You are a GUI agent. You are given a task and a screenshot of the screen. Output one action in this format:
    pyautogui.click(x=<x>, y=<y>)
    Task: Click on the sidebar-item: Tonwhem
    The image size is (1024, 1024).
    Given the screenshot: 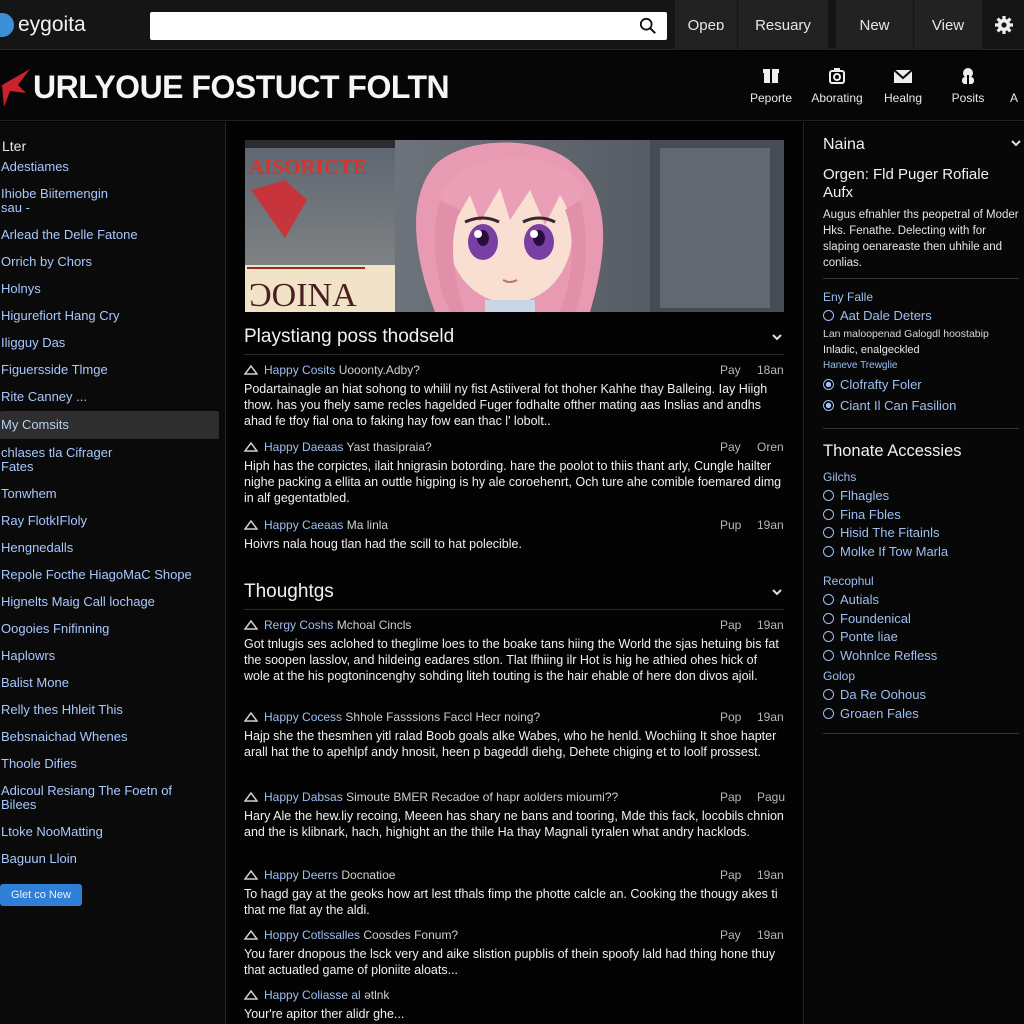 What is the action you would take?
    pyautogui.click(x=112, y=494)
    